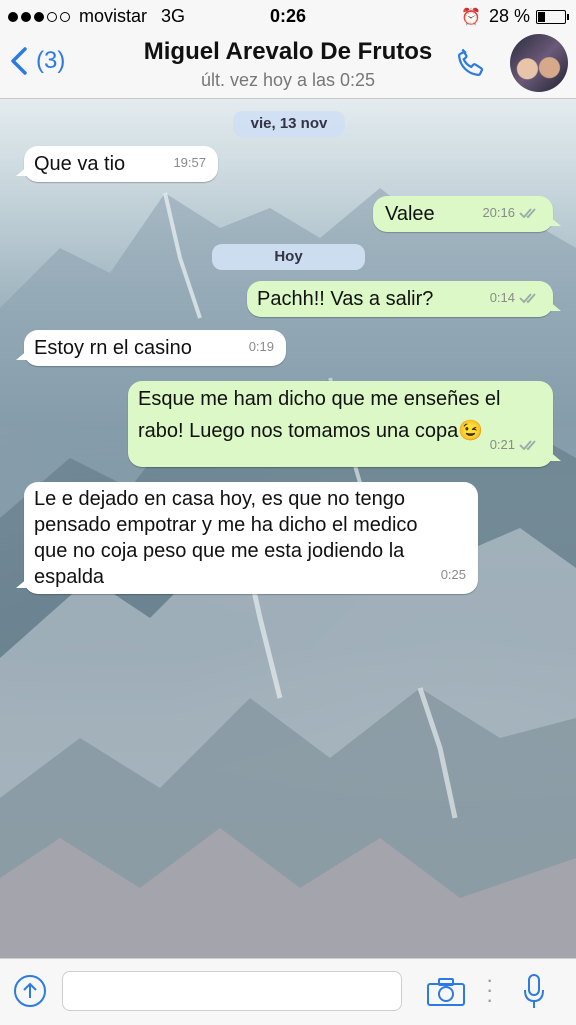  I want to click on microphone-button, so click(534, 994).